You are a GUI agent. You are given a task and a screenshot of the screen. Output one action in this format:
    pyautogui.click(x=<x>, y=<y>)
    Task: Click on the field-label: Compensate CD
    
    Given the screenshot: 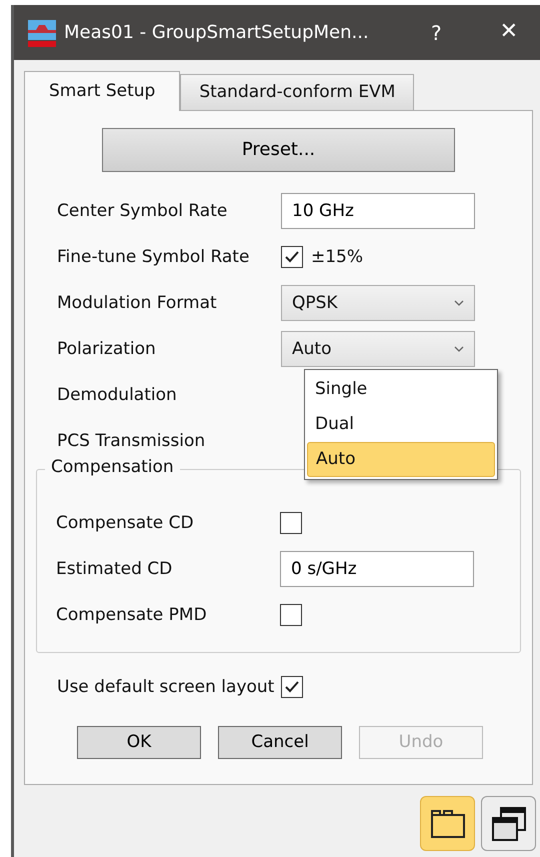 What is the action you would take?
    pyautogui.click(x=125, y=523)
    